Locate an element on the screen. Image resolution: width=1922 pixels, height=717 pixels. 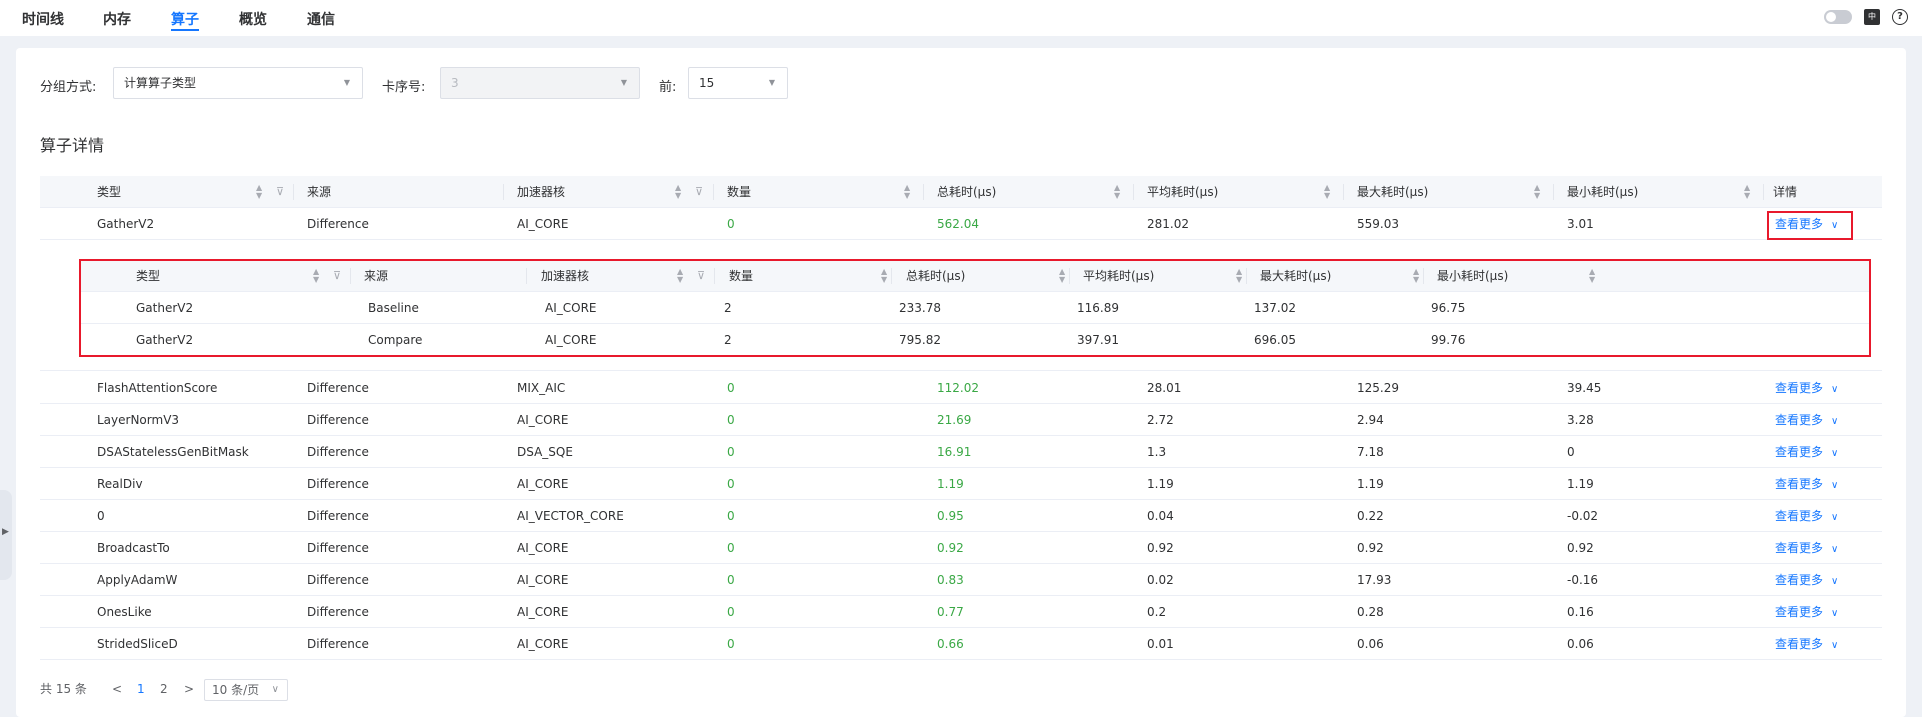
cell-count: 2 is located at coordinates (728, 340).